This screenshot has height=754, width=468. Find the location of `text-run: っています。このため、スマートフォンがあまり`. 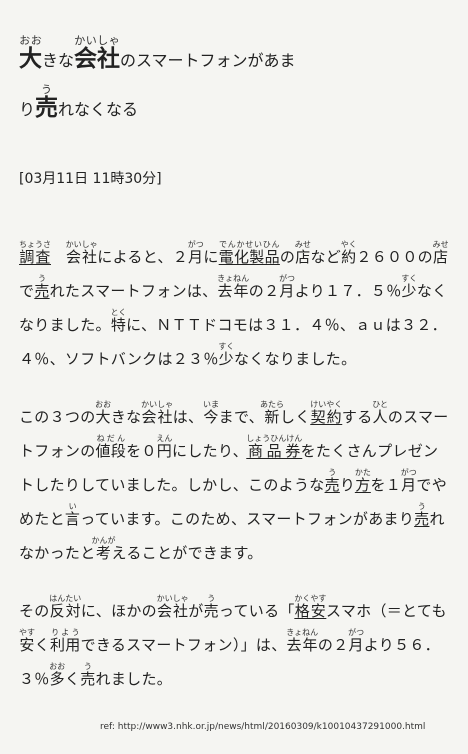

text-run: っています。このため、スマートフォンがあまり is located at coordinates (247, 519).